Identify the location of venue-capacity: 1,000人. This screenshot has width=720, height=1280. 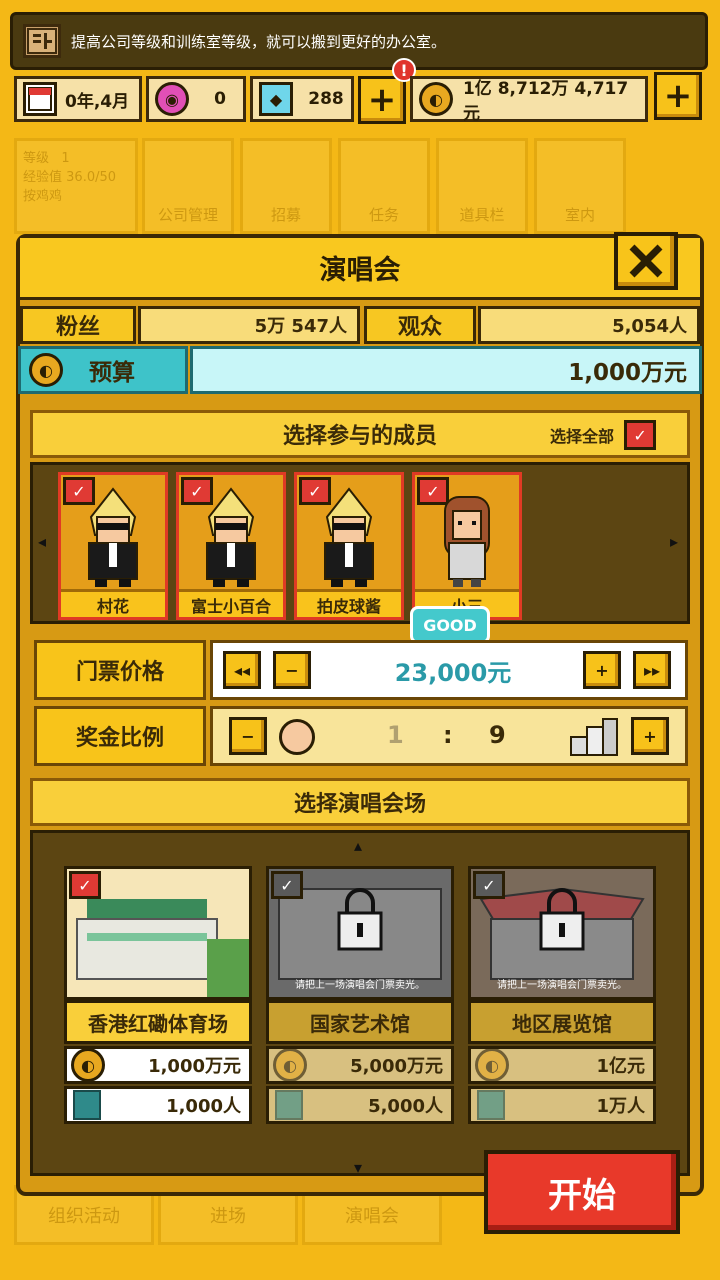
(158, 1105).